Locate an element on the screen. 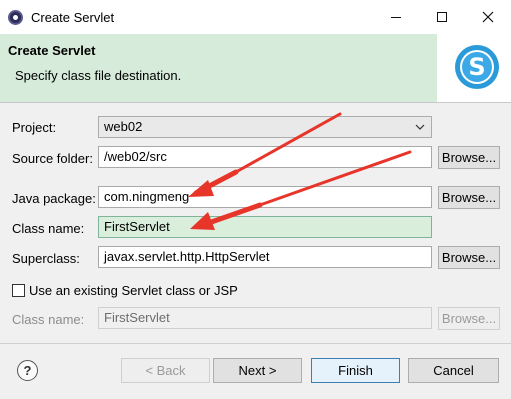  minimize-icon is located at coordinates (396, 17).